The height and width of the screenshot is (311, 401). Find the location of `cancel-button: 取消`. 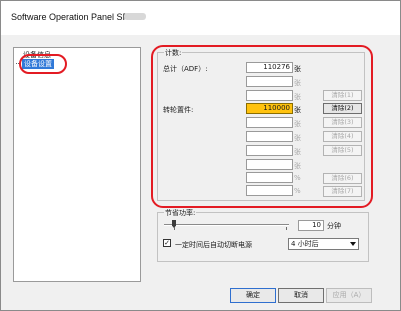

cancel-button: 取消 is located at coordinates (301, 295).